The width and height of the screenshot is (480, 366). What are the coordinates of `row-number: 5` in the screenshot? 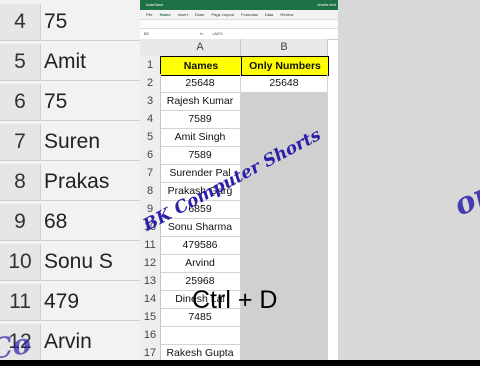 It's located at (150, 137).